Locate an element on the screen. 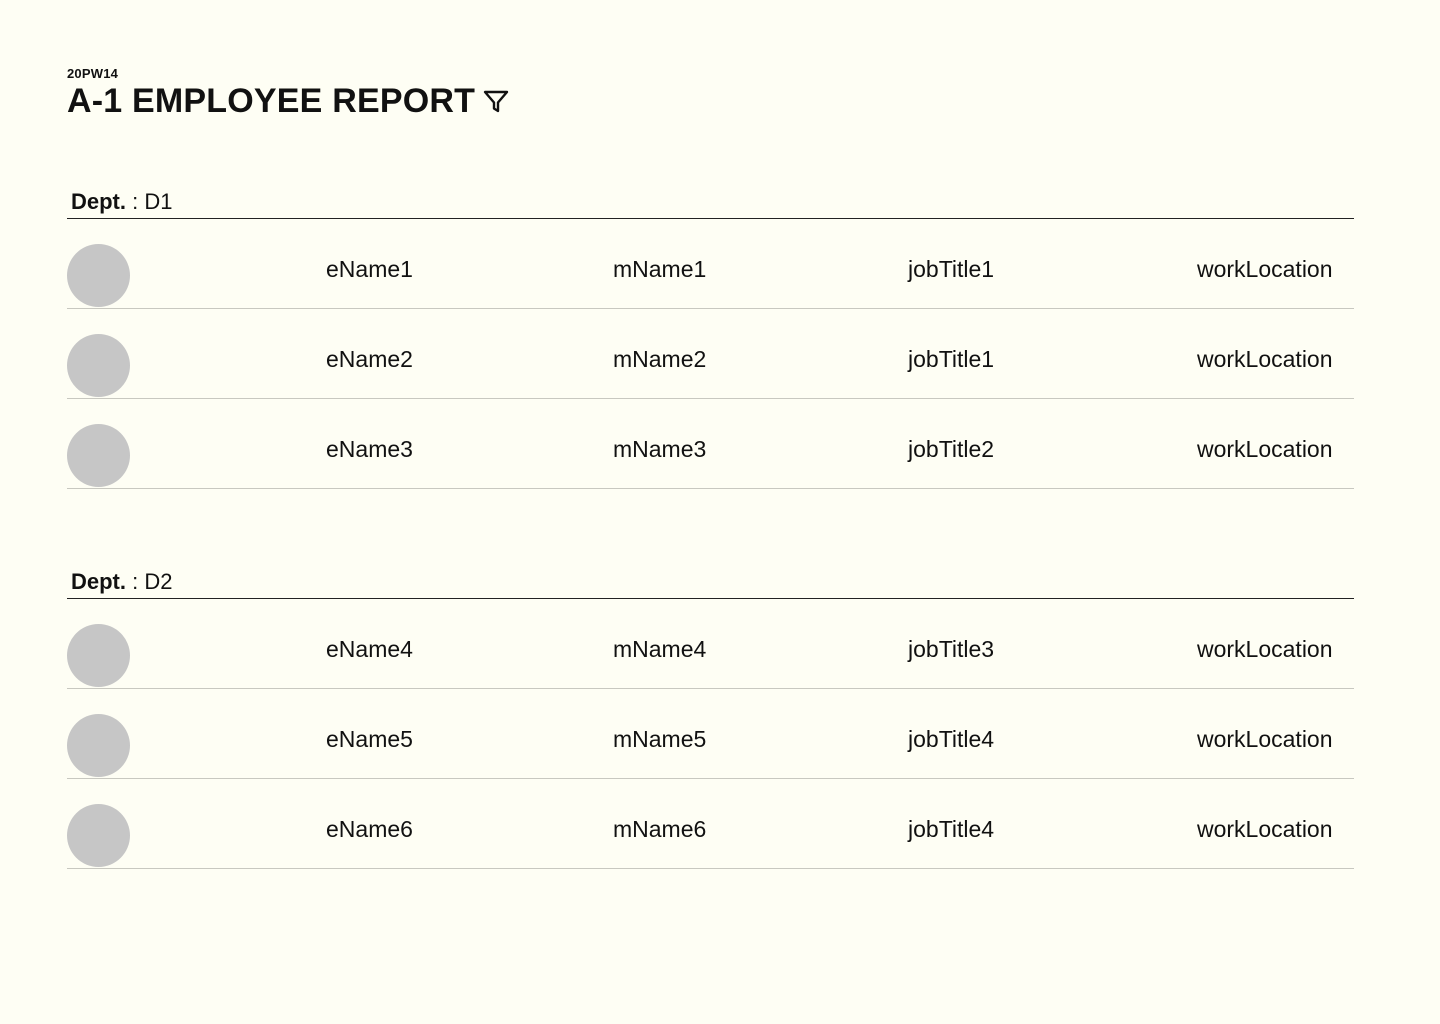 The height and width of the screenshot is (1024, 1440). title-row: A-1 EMPLOYEE REPORT is located at coordinates (289, 101).